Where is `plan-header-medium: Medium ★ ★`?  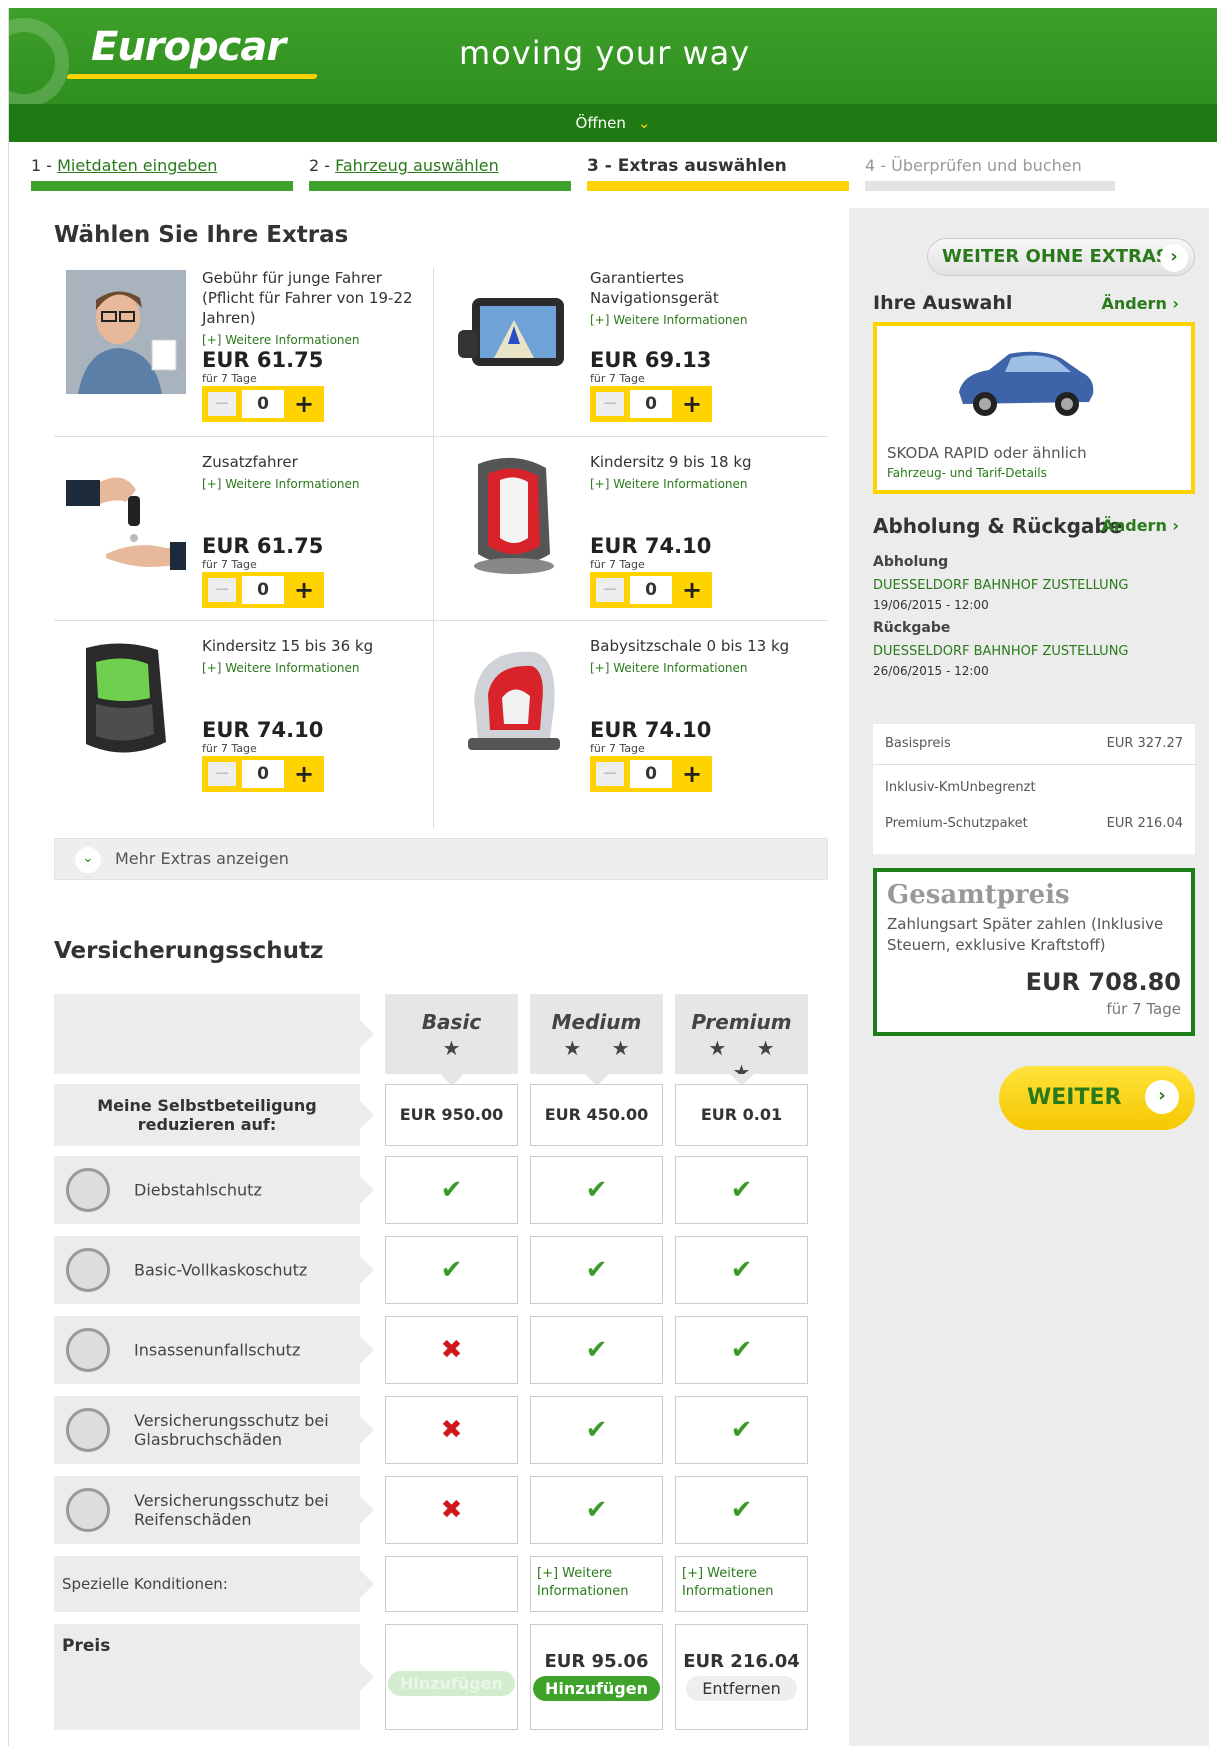
plan-header-medium: Medium ★ ★ is located at coordinates (596, 1040).